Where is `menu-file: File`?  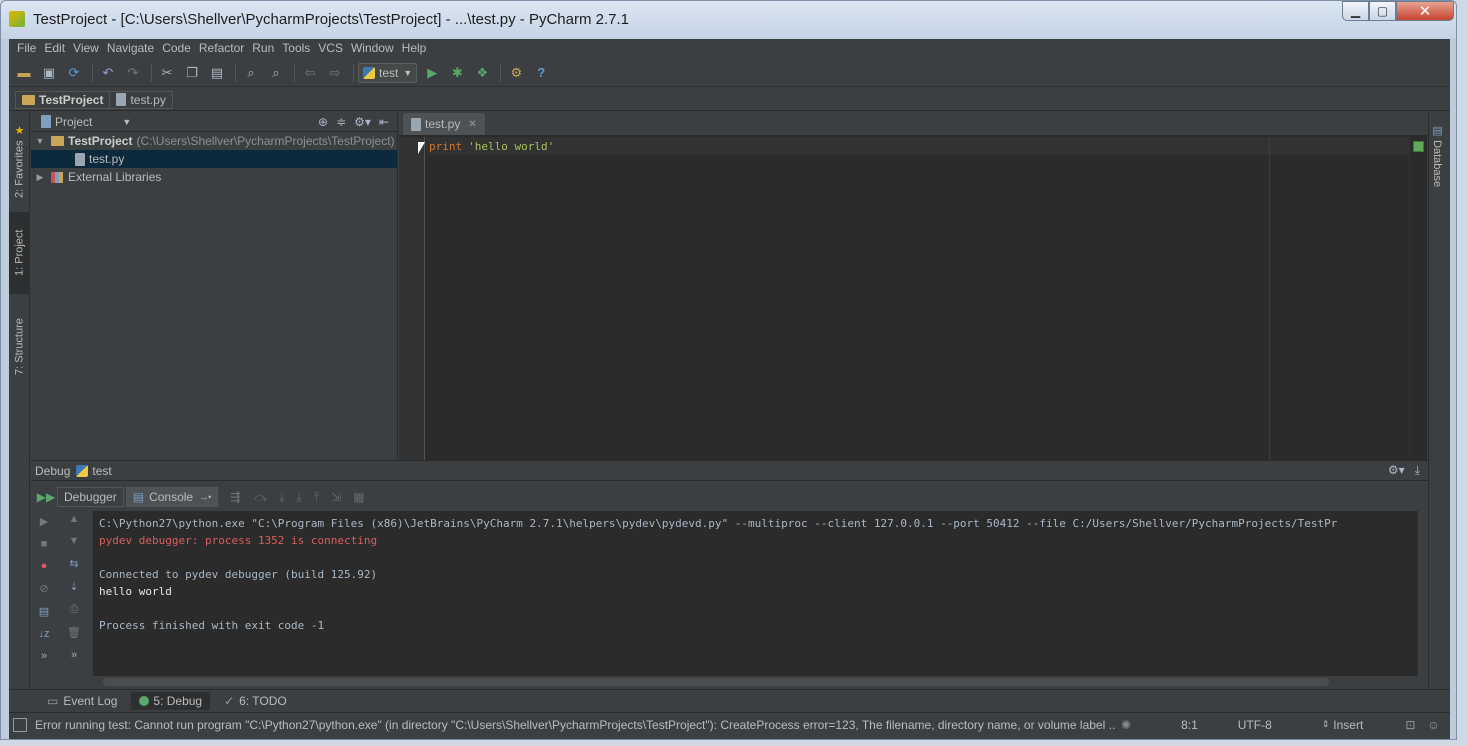
menu-file: File is located at coordinates (26, 48).